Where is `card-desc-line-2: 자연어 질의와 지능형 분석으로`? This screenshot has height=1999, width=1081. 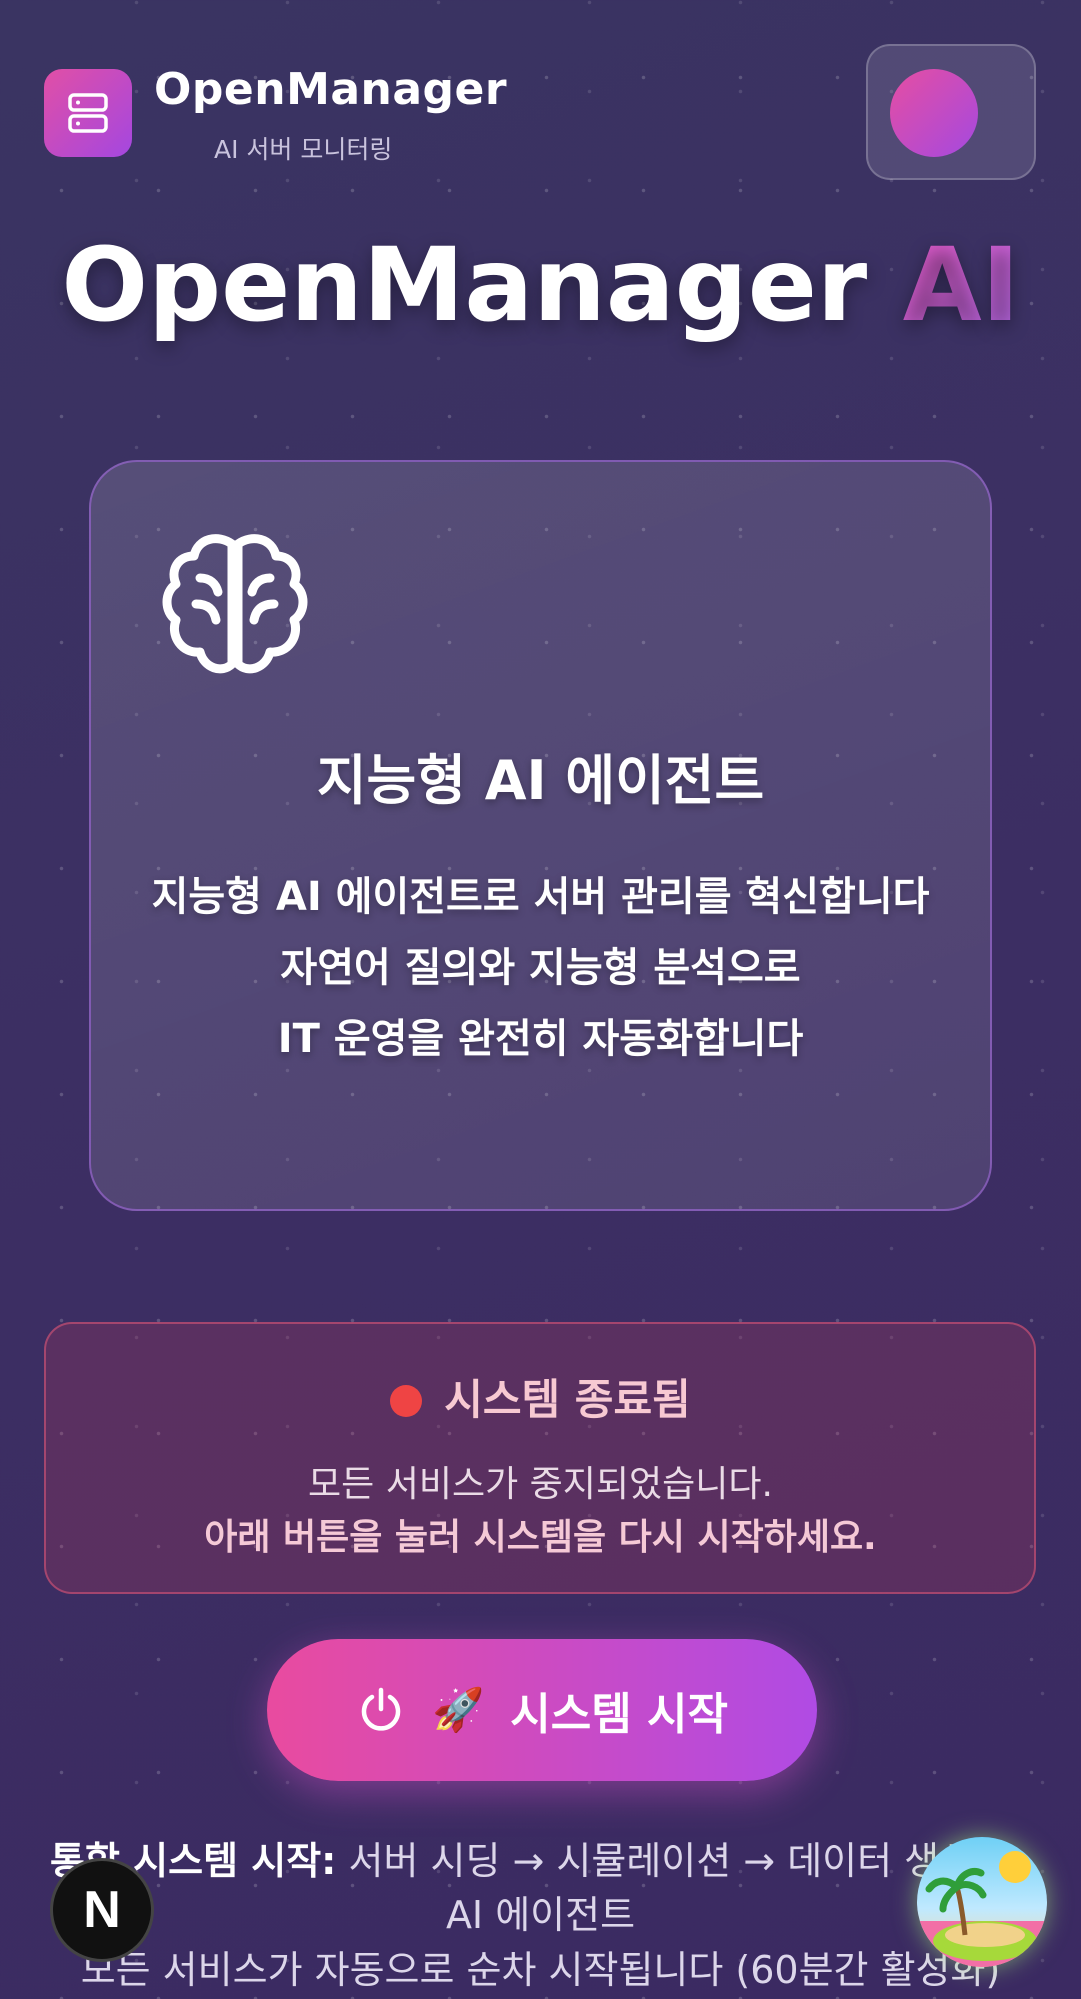 card-desc-line-2: 자연어 질의와 지능형 분석으로 is located at coordinates (540, 968).